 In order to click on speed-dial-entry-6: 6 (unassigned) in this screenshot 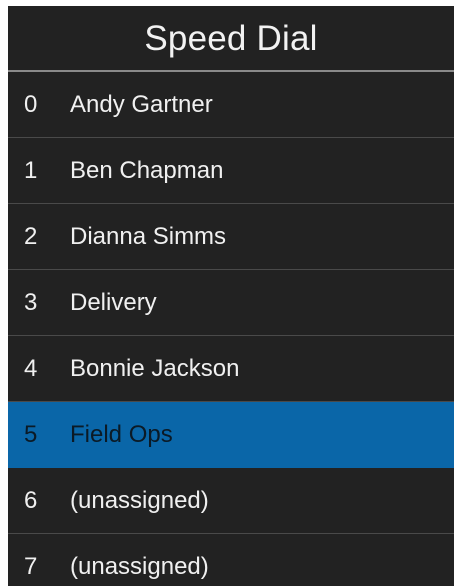, I will do `click(231, 501)`.